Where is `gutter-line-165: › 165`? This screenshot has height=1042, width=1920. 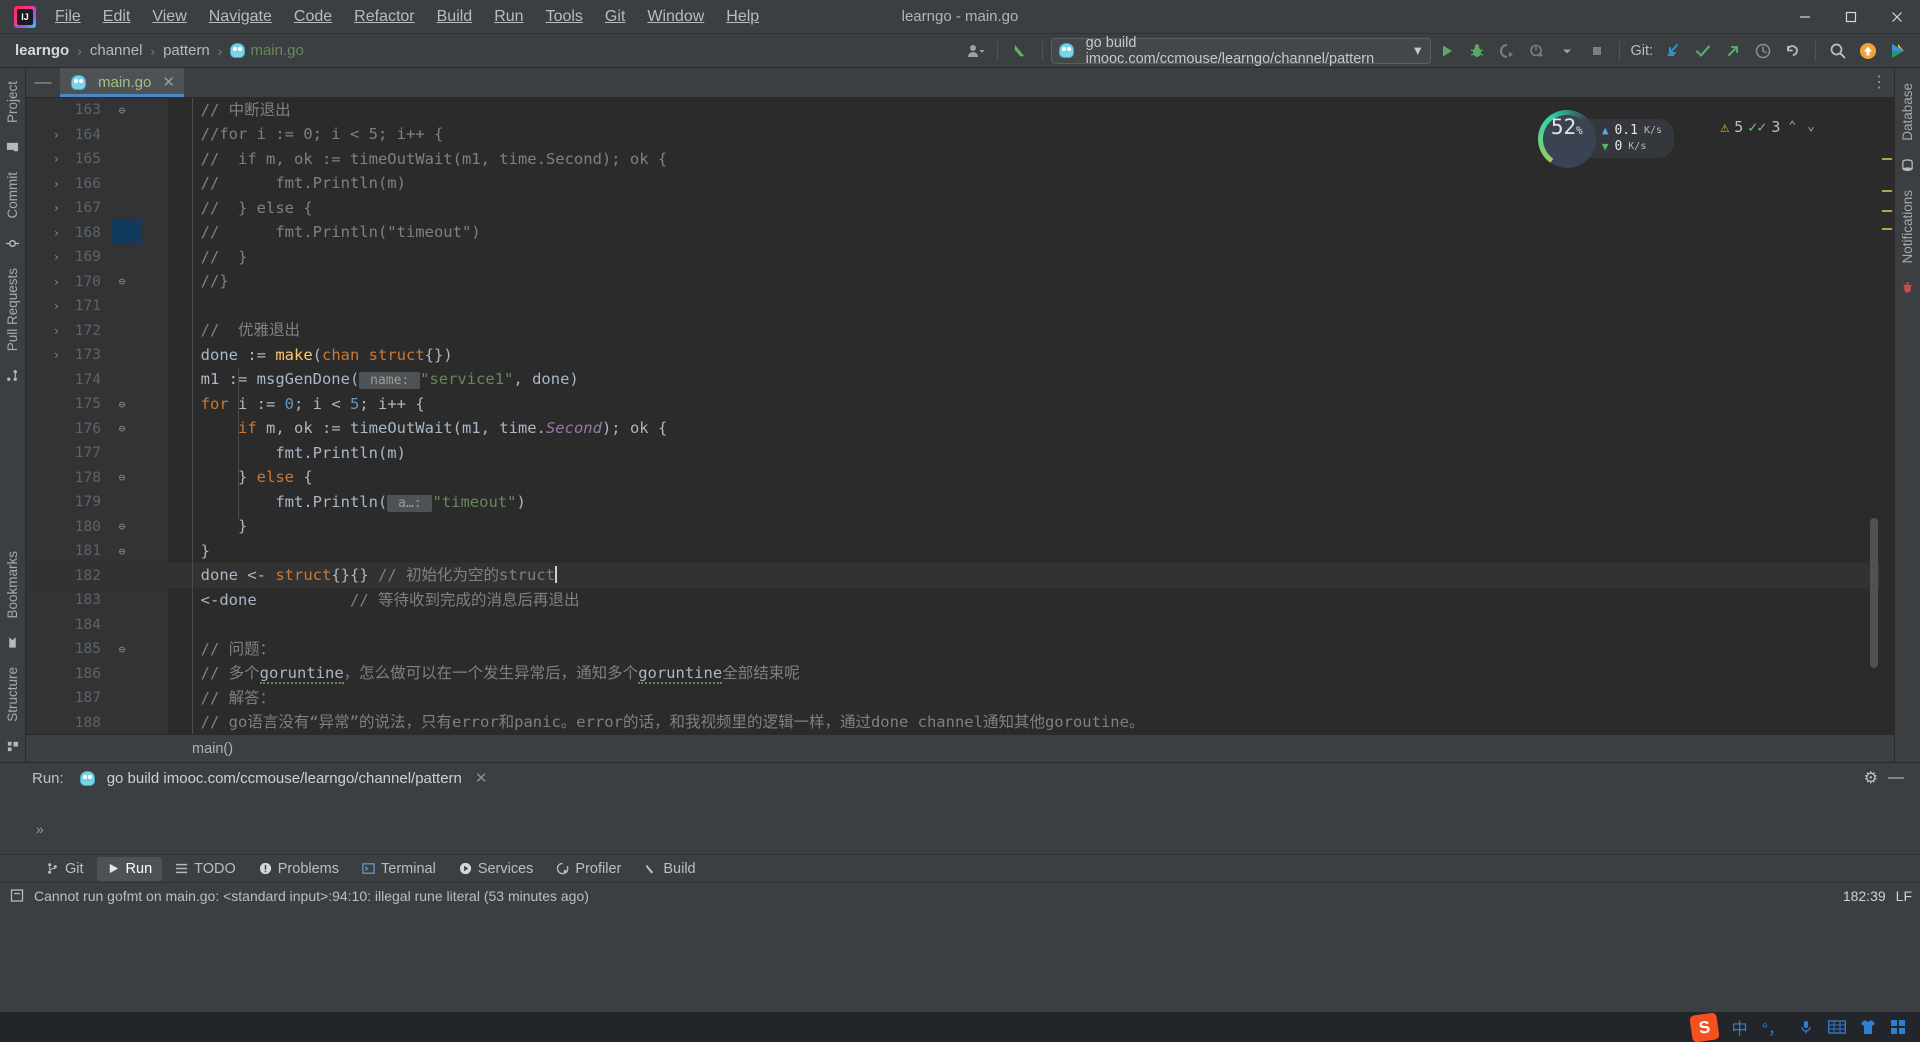 gutter-line-165: › 165 is located at coordinates (97, 159).